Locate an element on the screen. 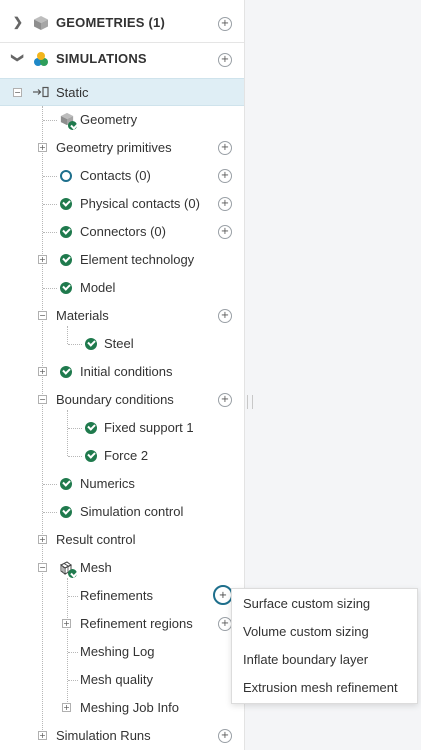  tree-item-label: Connectors (0) is located at coordinates (123, 231).